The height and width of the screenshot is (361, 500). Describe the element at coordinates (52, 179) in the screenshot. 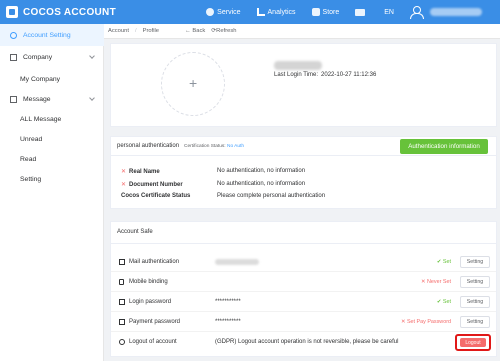

I see `sidebar-item-setting: Setting` at that location.